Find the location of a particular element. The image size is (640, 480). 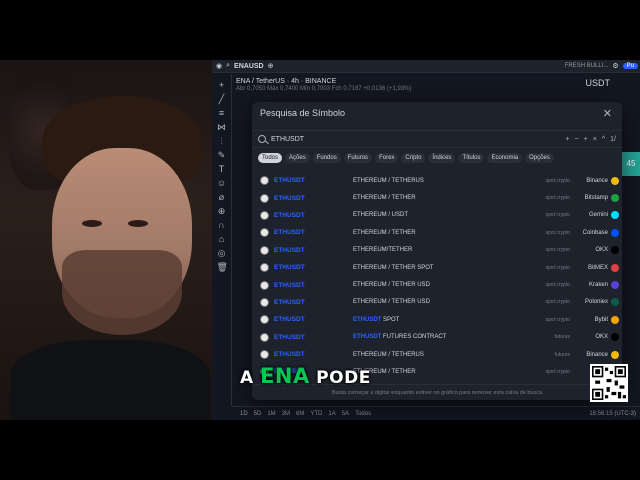

top-toolbar: ◉ ⌕ ENAUSD ⊕ FRESH BULLI... ⚙ Pu is located at coordinates (426, 66).